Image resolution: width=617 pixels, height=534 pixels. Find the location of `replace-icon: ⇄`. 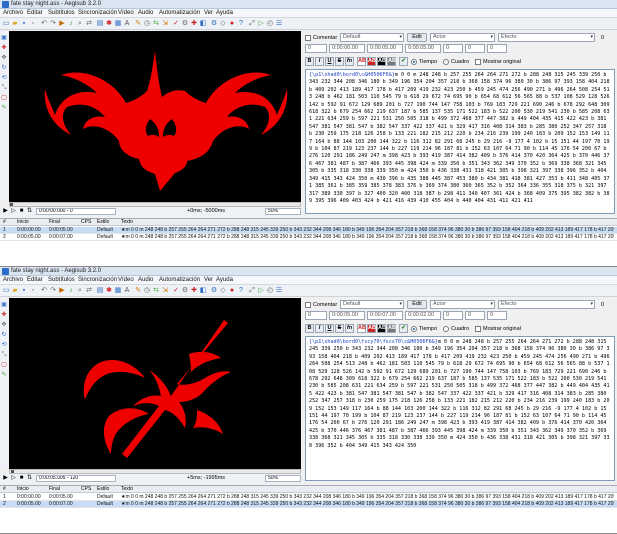

replace-icon: ⇄ is located at coordinates (89, 291).